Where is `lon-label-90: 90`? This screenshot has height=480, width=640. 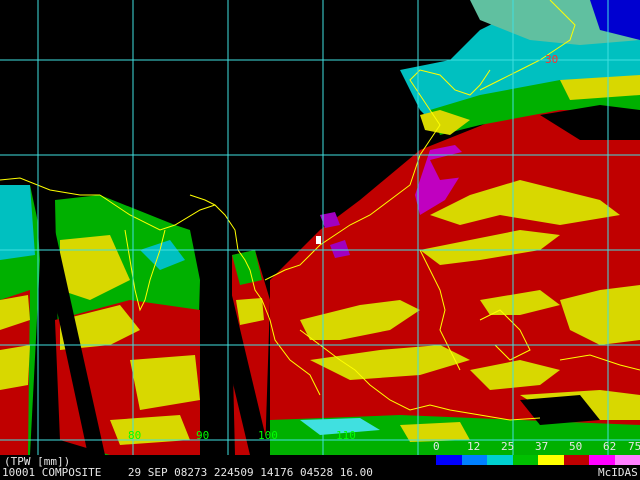
lon-label-90: 90 is located at coordinates (203, 435).